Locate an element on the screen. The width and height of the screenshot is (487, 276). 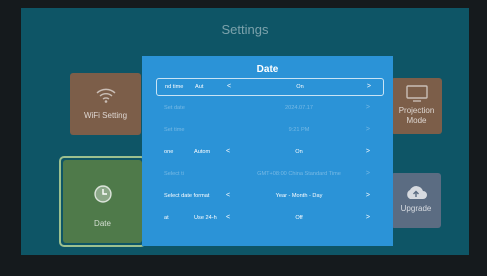
row-mode-label: Autom is located at coordinates (202, 152).